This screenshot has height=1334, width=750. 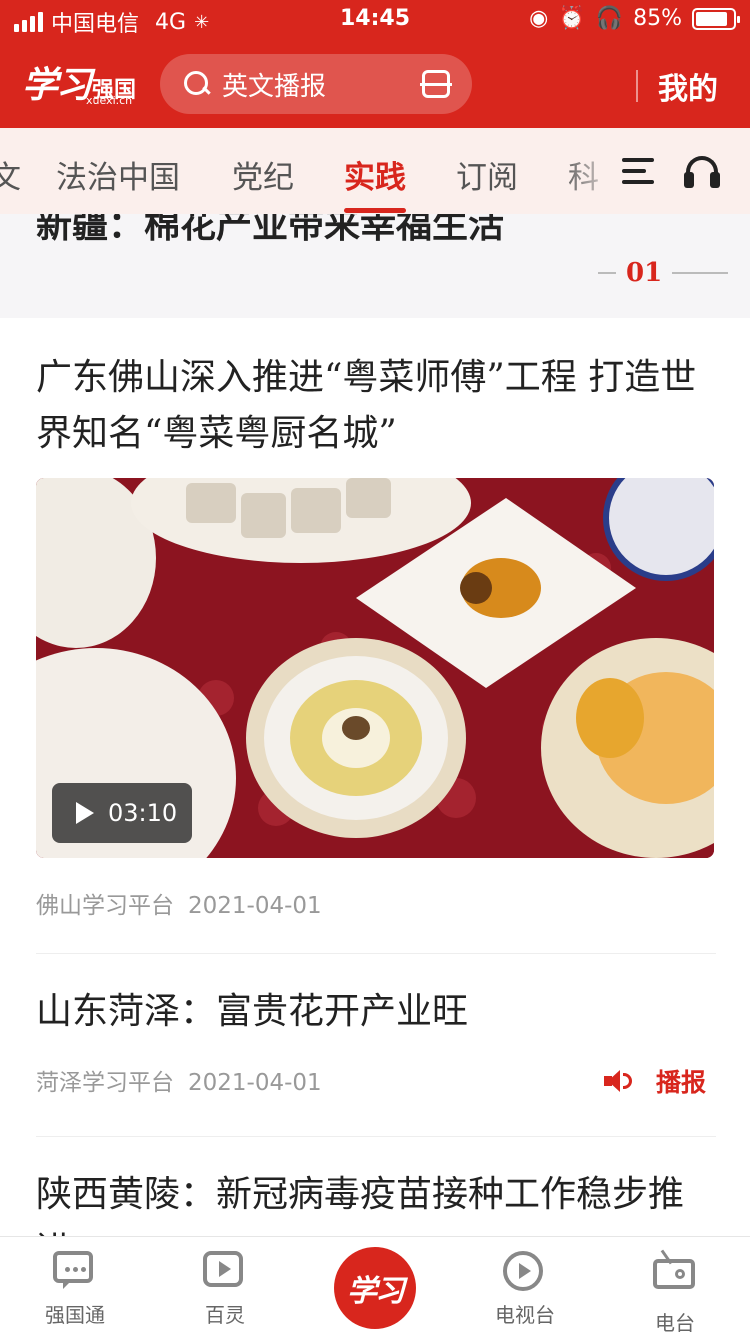 What do you see at coordinates (523, 1271) in the screenshot?
I see `play-circle-icon` at bounding box center [523, 1271].